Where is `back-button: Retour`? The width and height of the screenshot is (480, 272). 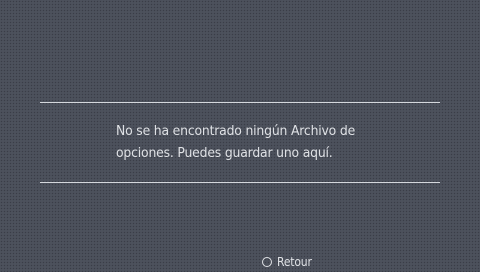 back-button: Retour is located at coordinates (289, 262).